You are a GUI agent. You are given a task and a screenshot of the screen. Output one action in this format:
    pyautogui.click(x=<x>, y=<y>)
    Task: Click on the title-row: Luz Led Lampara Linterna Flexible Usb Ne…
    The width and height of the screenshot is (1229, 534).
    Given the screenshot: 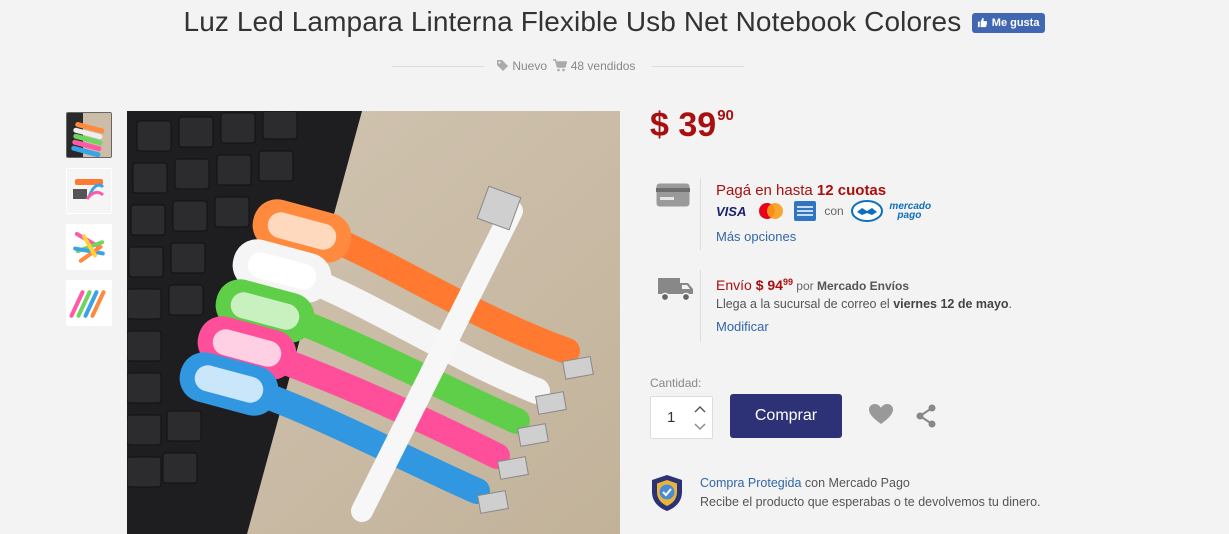 What is the action you would take?
    pyautogui.click(x=614, y=26)
    